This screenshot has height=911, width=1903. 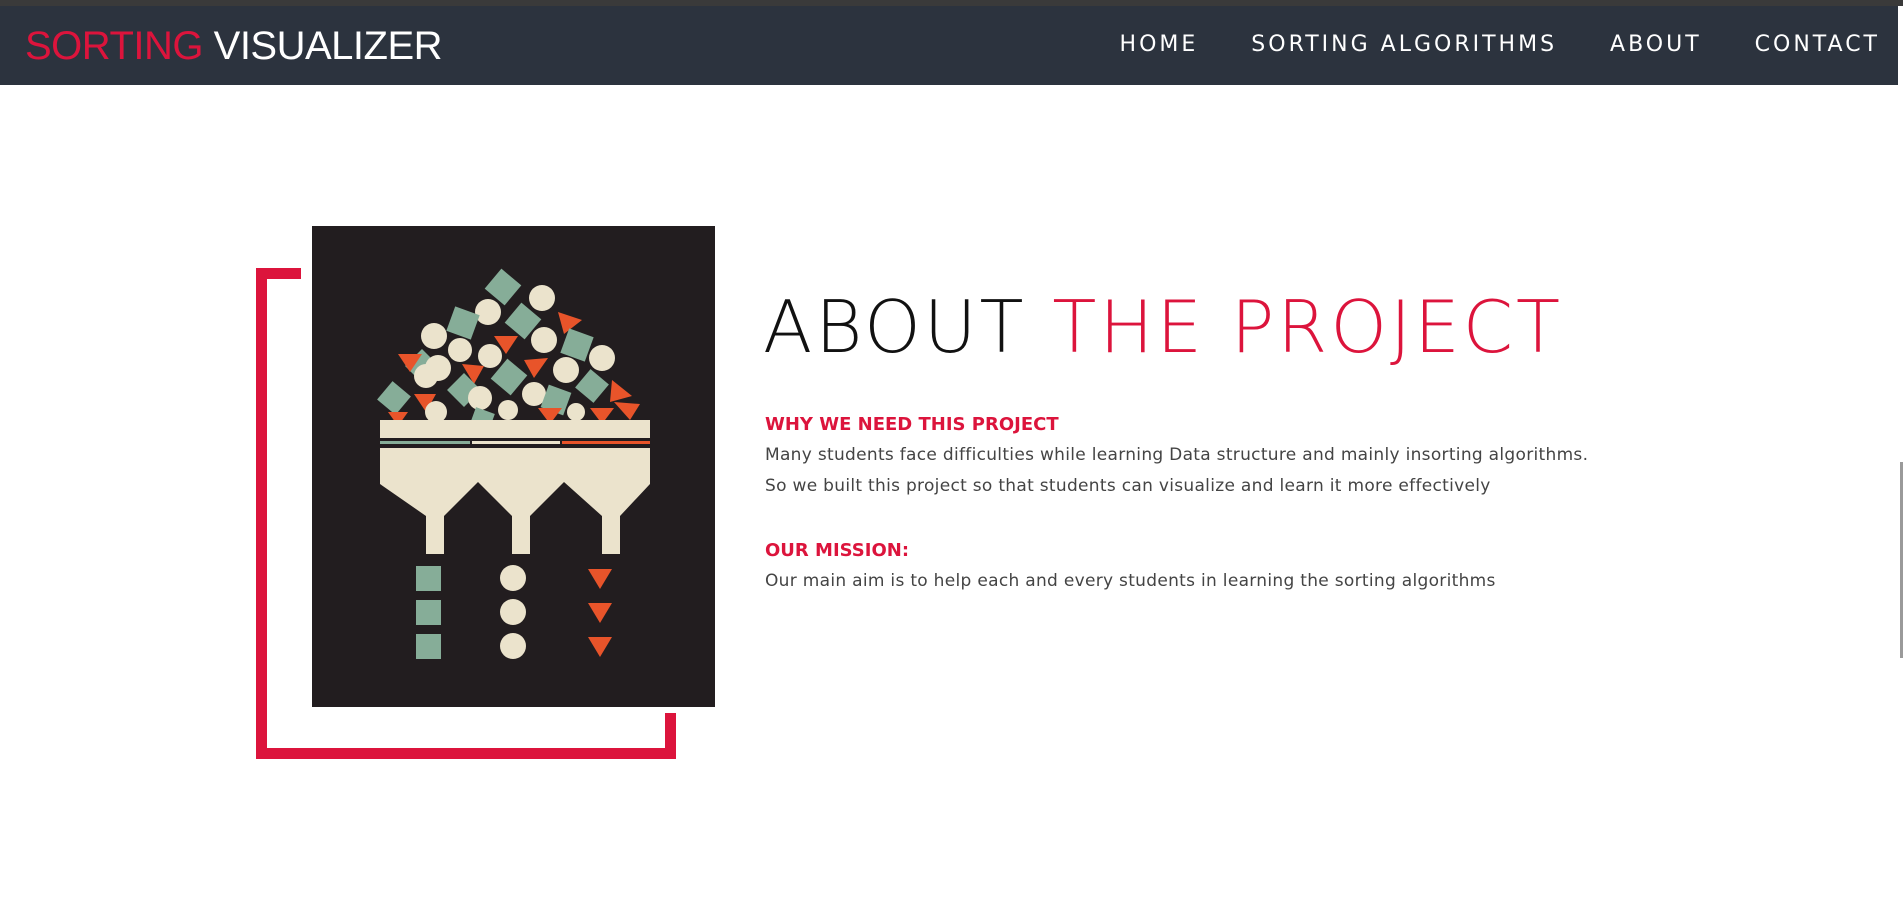 What do you see at coordinates (670, 736) in the screenshot?
I see `frame-right-bar` at bounding box center [670, 736].